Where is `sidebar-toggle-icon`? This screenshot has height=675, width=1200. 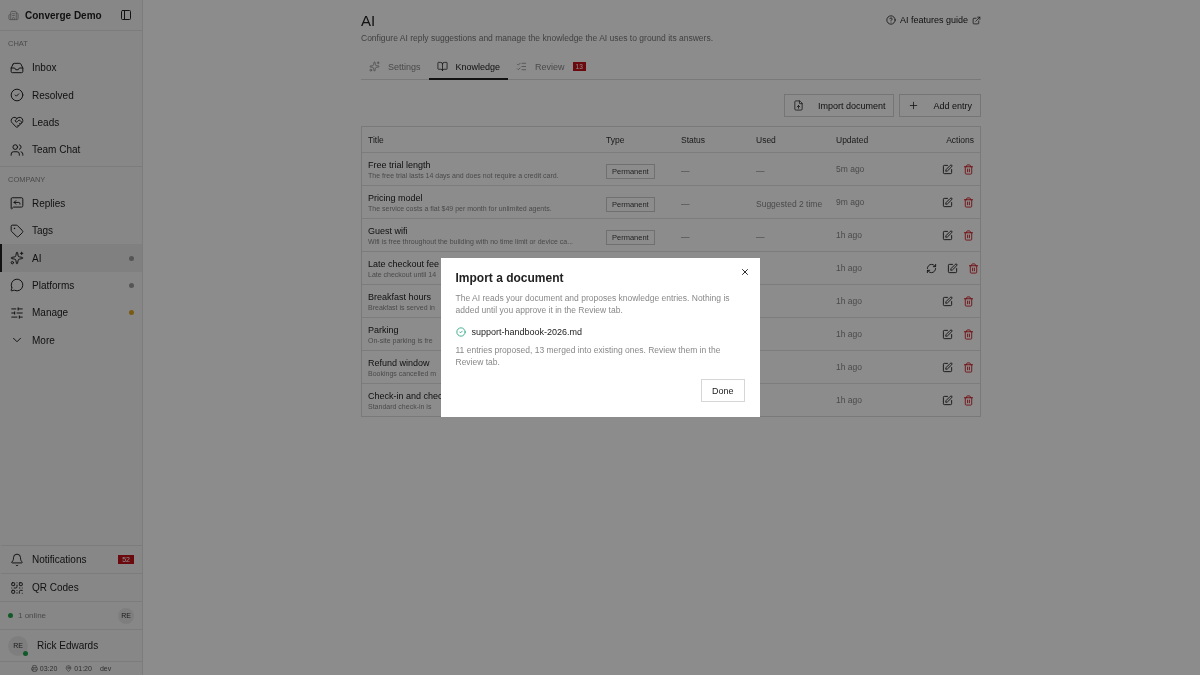 sidebar-toggle-icon is located at coordinates (126, 15).